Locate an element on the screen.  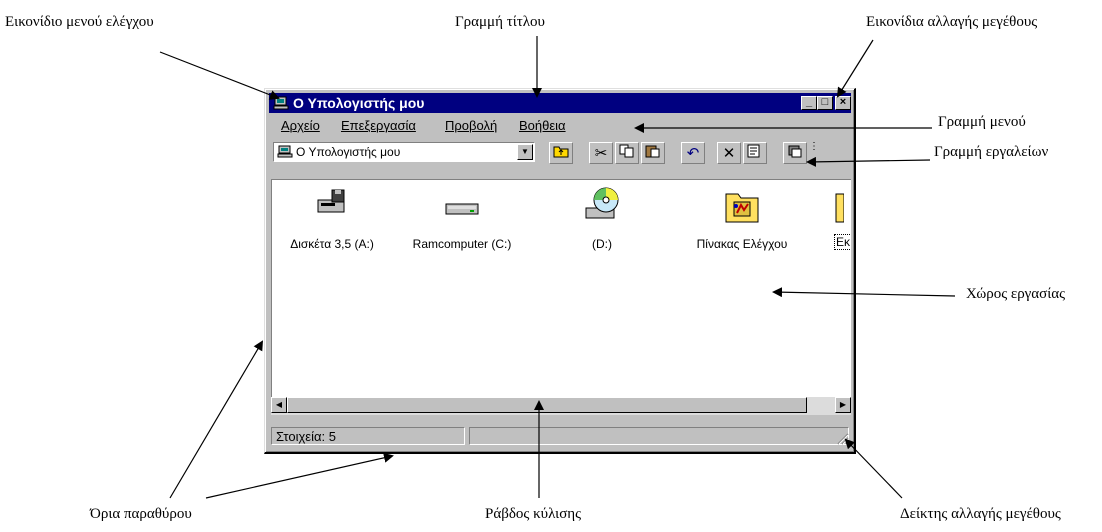
arrow-workspace is located at coordinates (864, 292).